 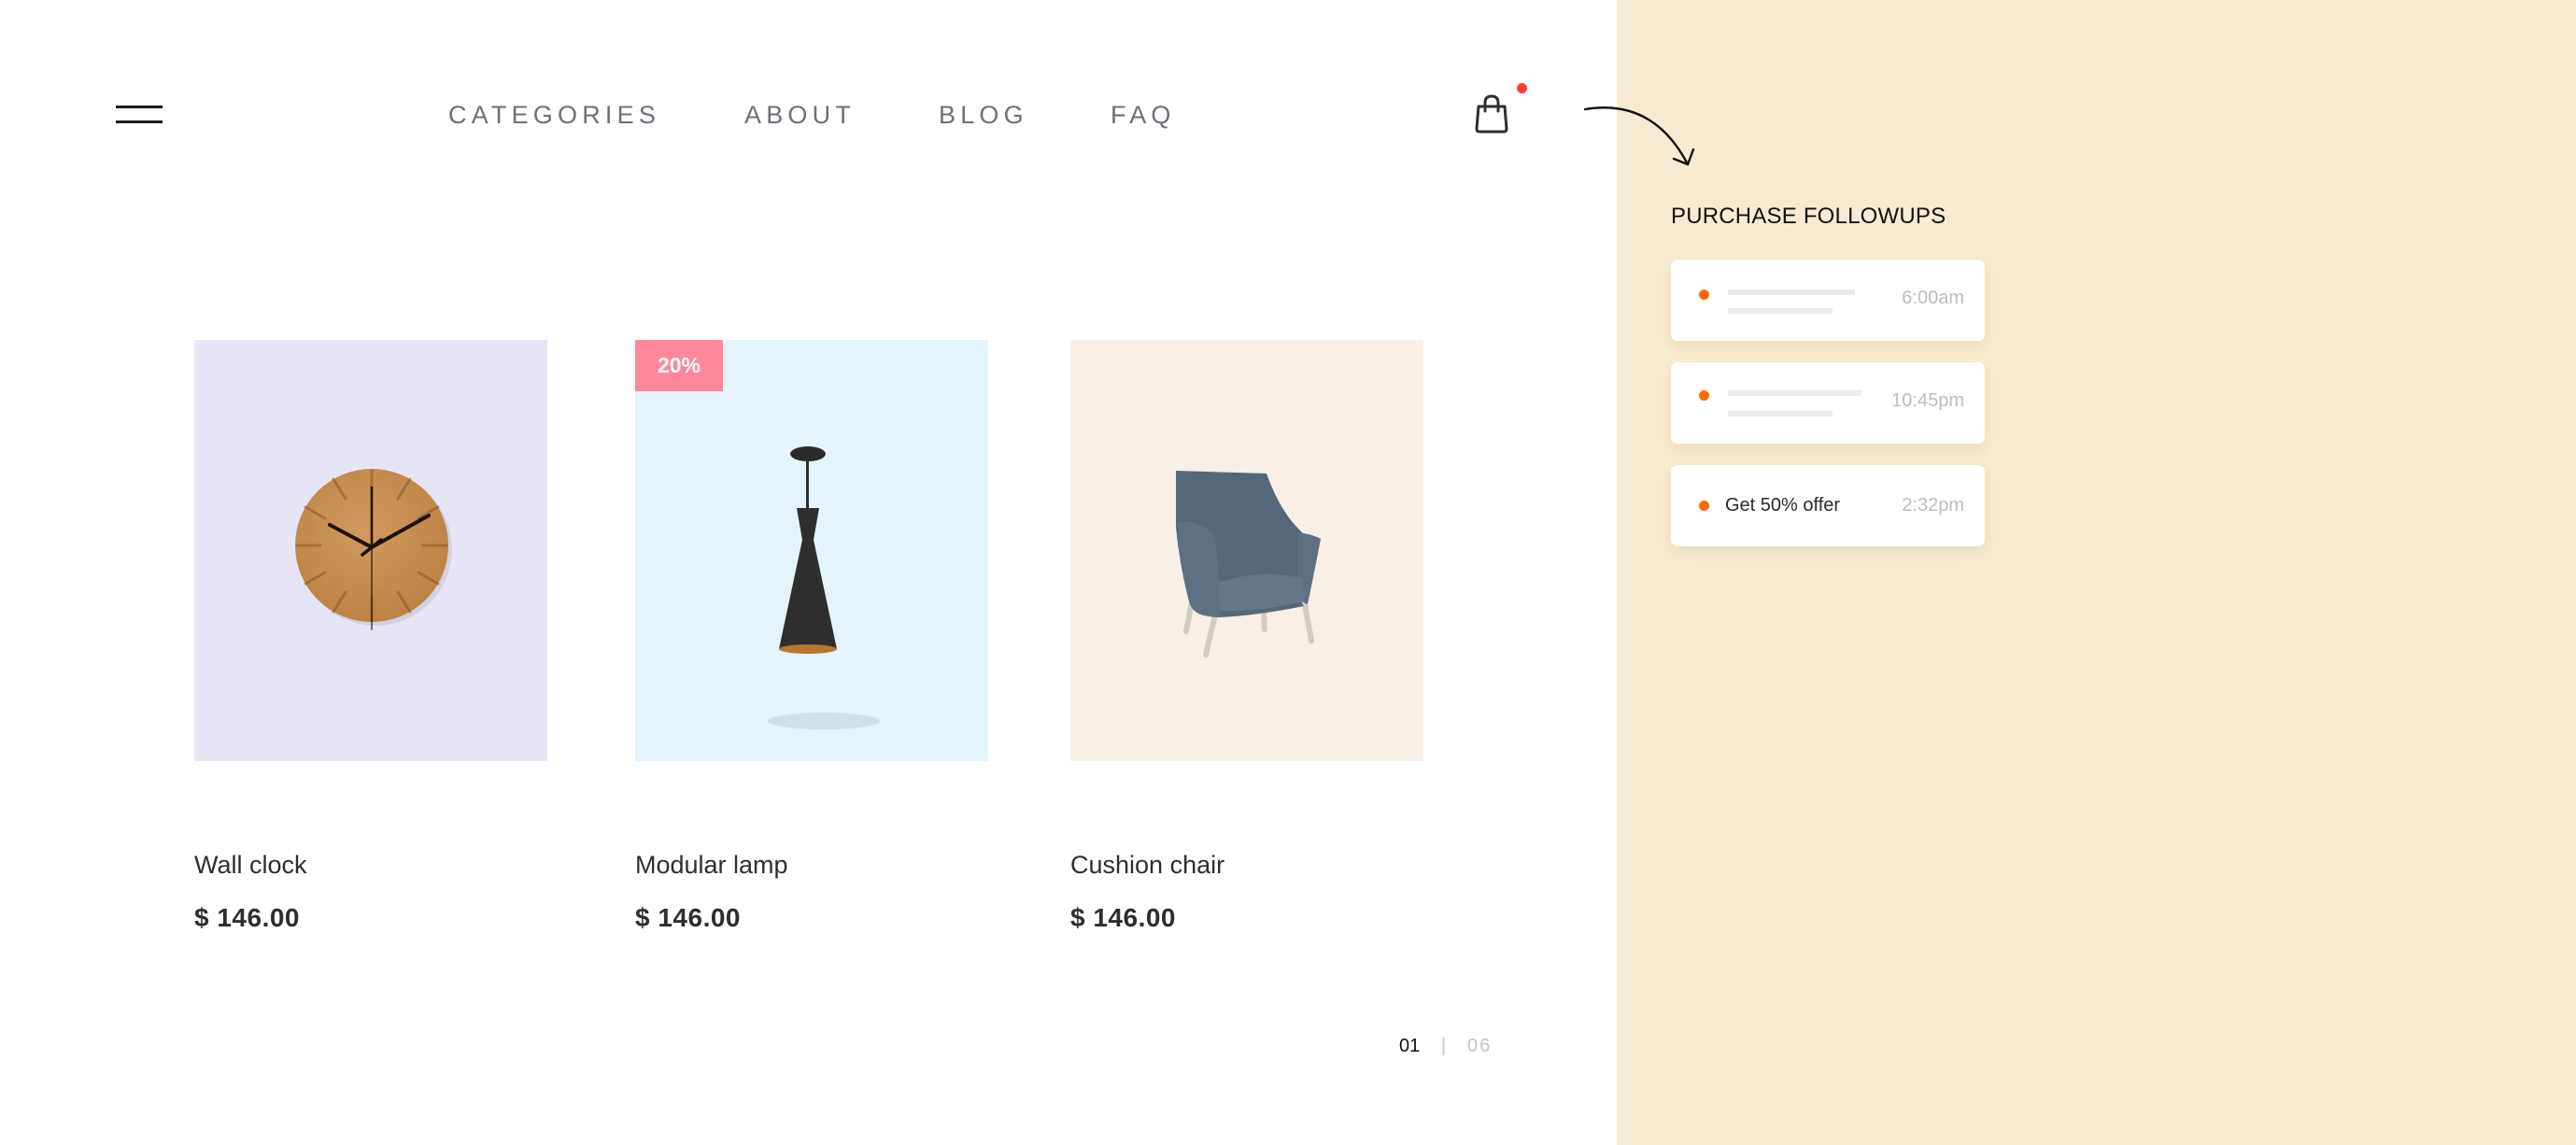 I want to click on cart-notification-dot, so click(x=1522, y=88).